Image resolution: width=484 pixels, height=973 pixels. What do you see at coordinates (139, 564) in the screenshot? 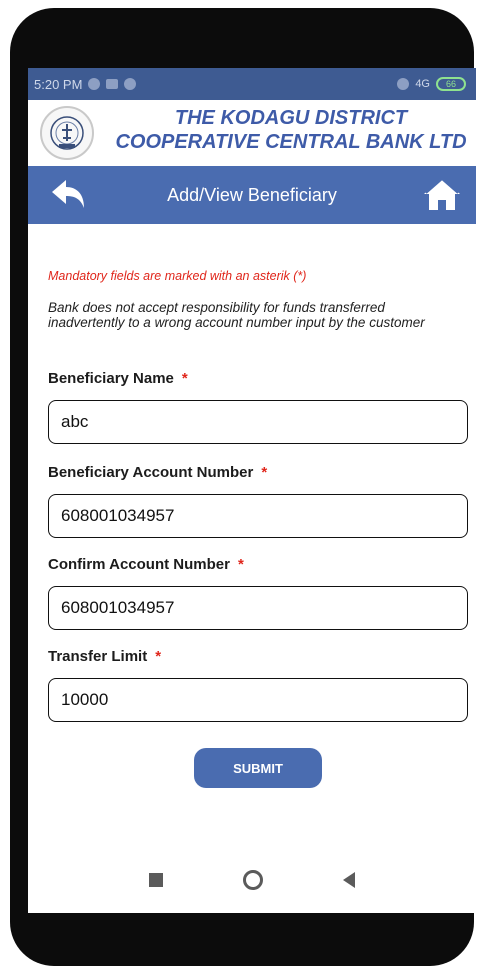
I see `field-label: Confirm Account Number` at bounding box center [139, 564].